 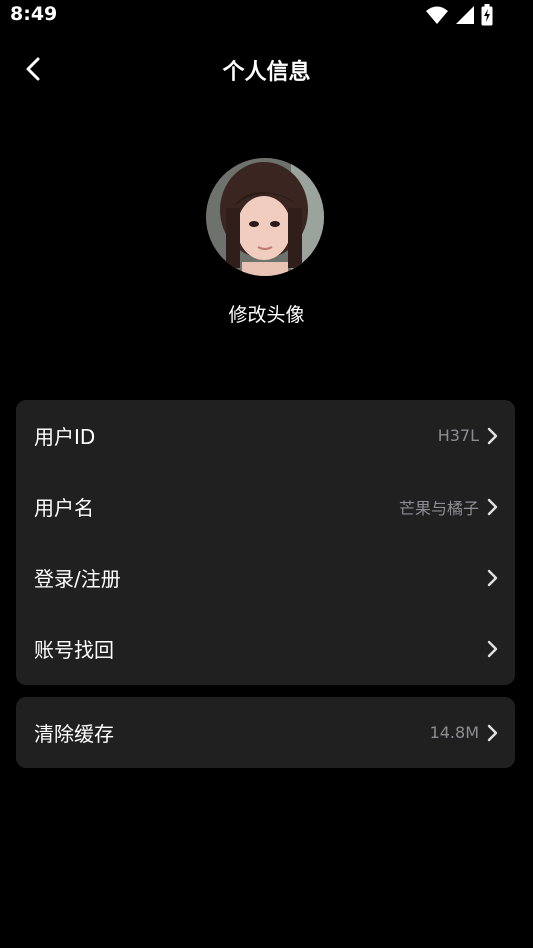 I want to click on status-icons, so click(x=459, y=15).